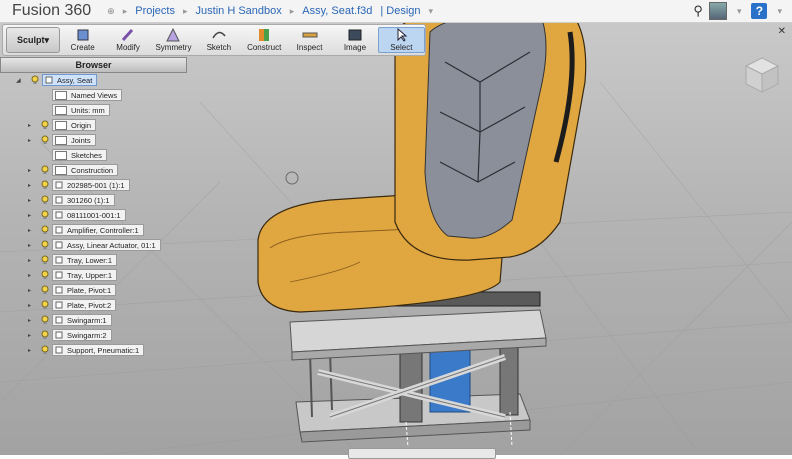 The width and height of the screenshot is (792, 459). Describe the element at coordinates (219, 47) in the screenshot. I see `sketch-label: Sketch` at that location.